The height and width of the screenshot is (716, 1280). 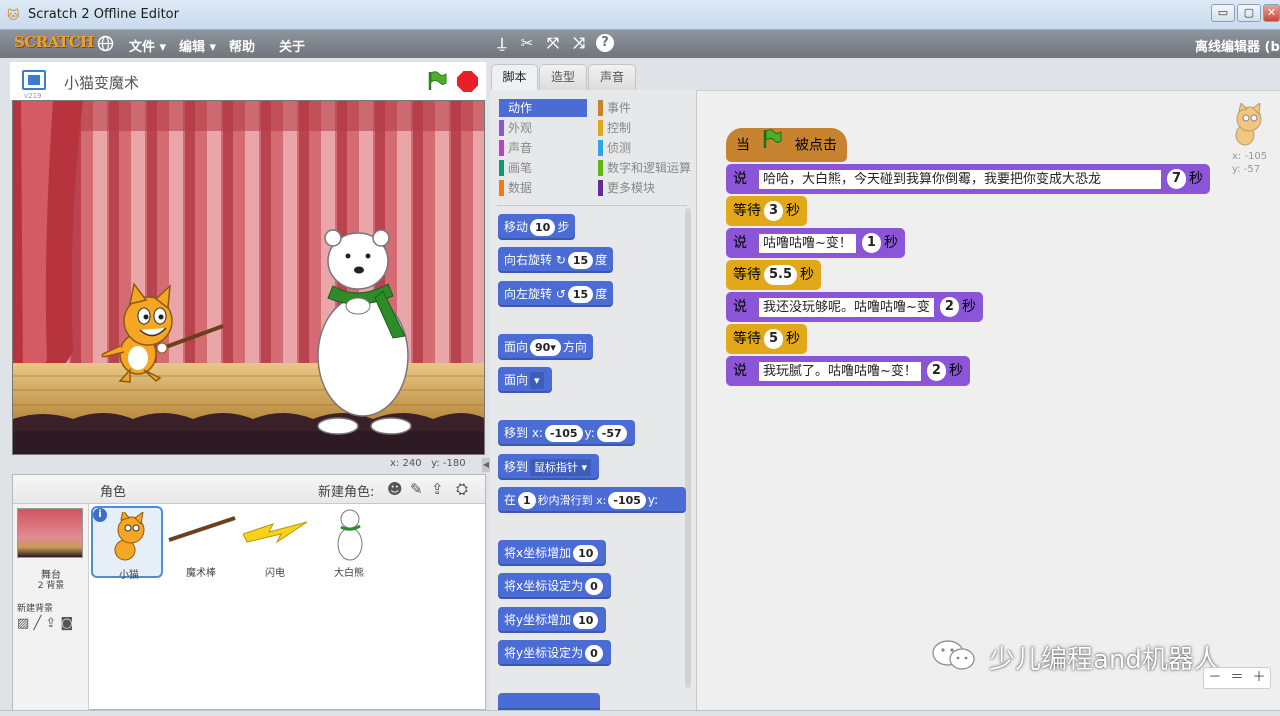 I want to click on block-point-towards: 面向 ▾, so click(x=525, y=380).